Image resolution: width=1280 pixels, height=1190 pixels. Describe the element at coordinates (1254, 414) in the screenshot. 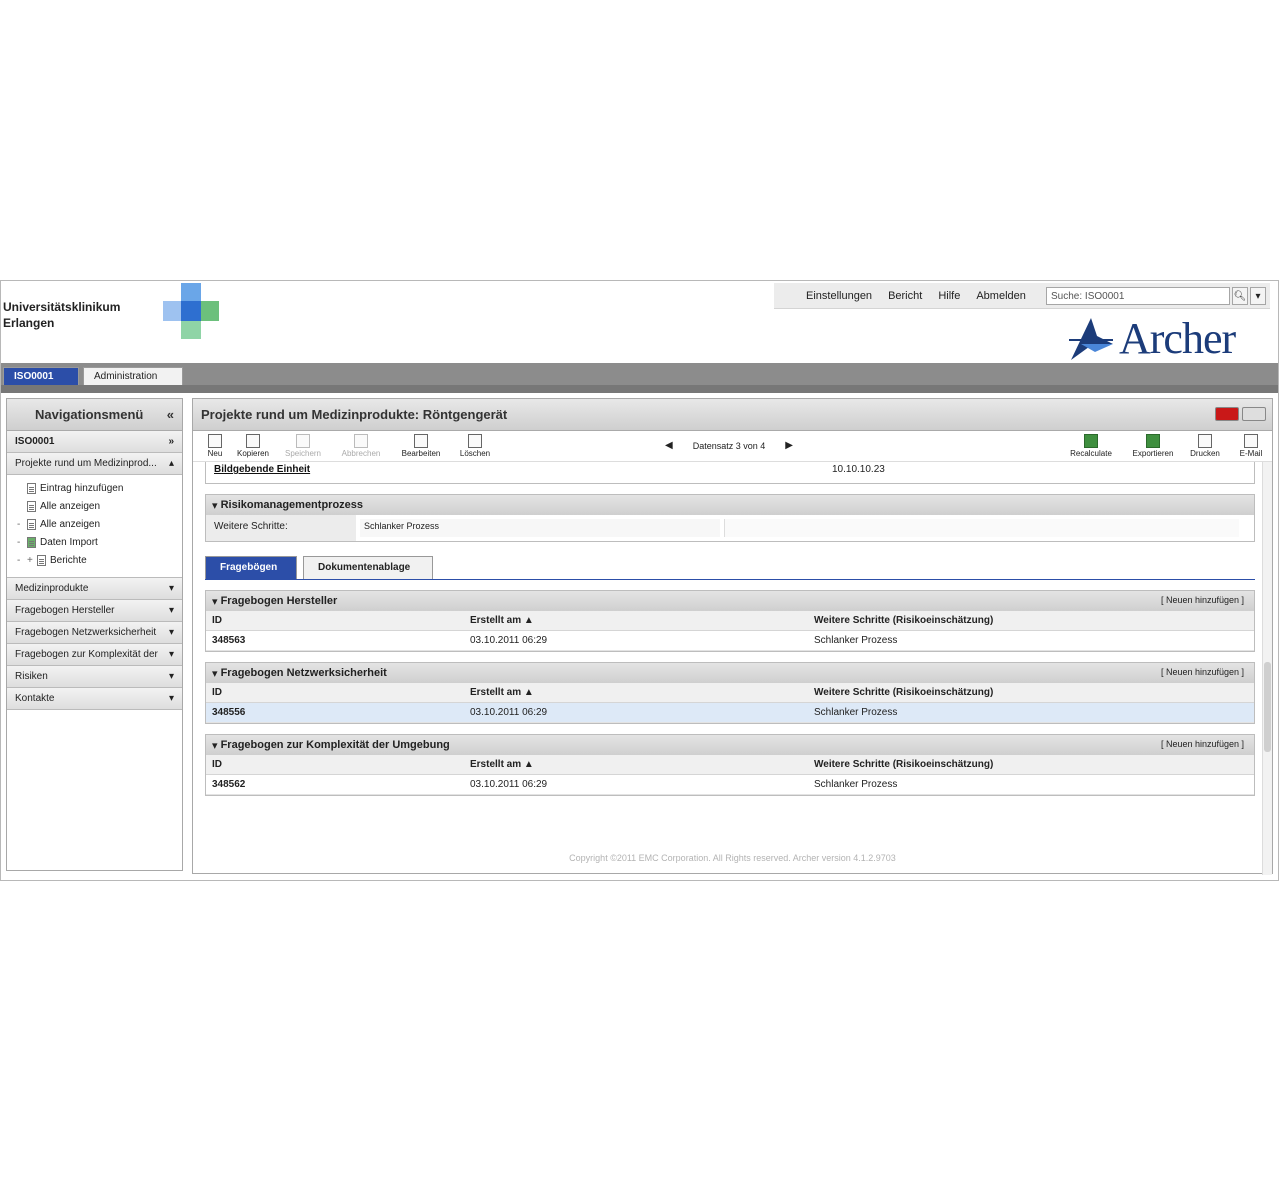

I see `maximize-record-icon` at that location.